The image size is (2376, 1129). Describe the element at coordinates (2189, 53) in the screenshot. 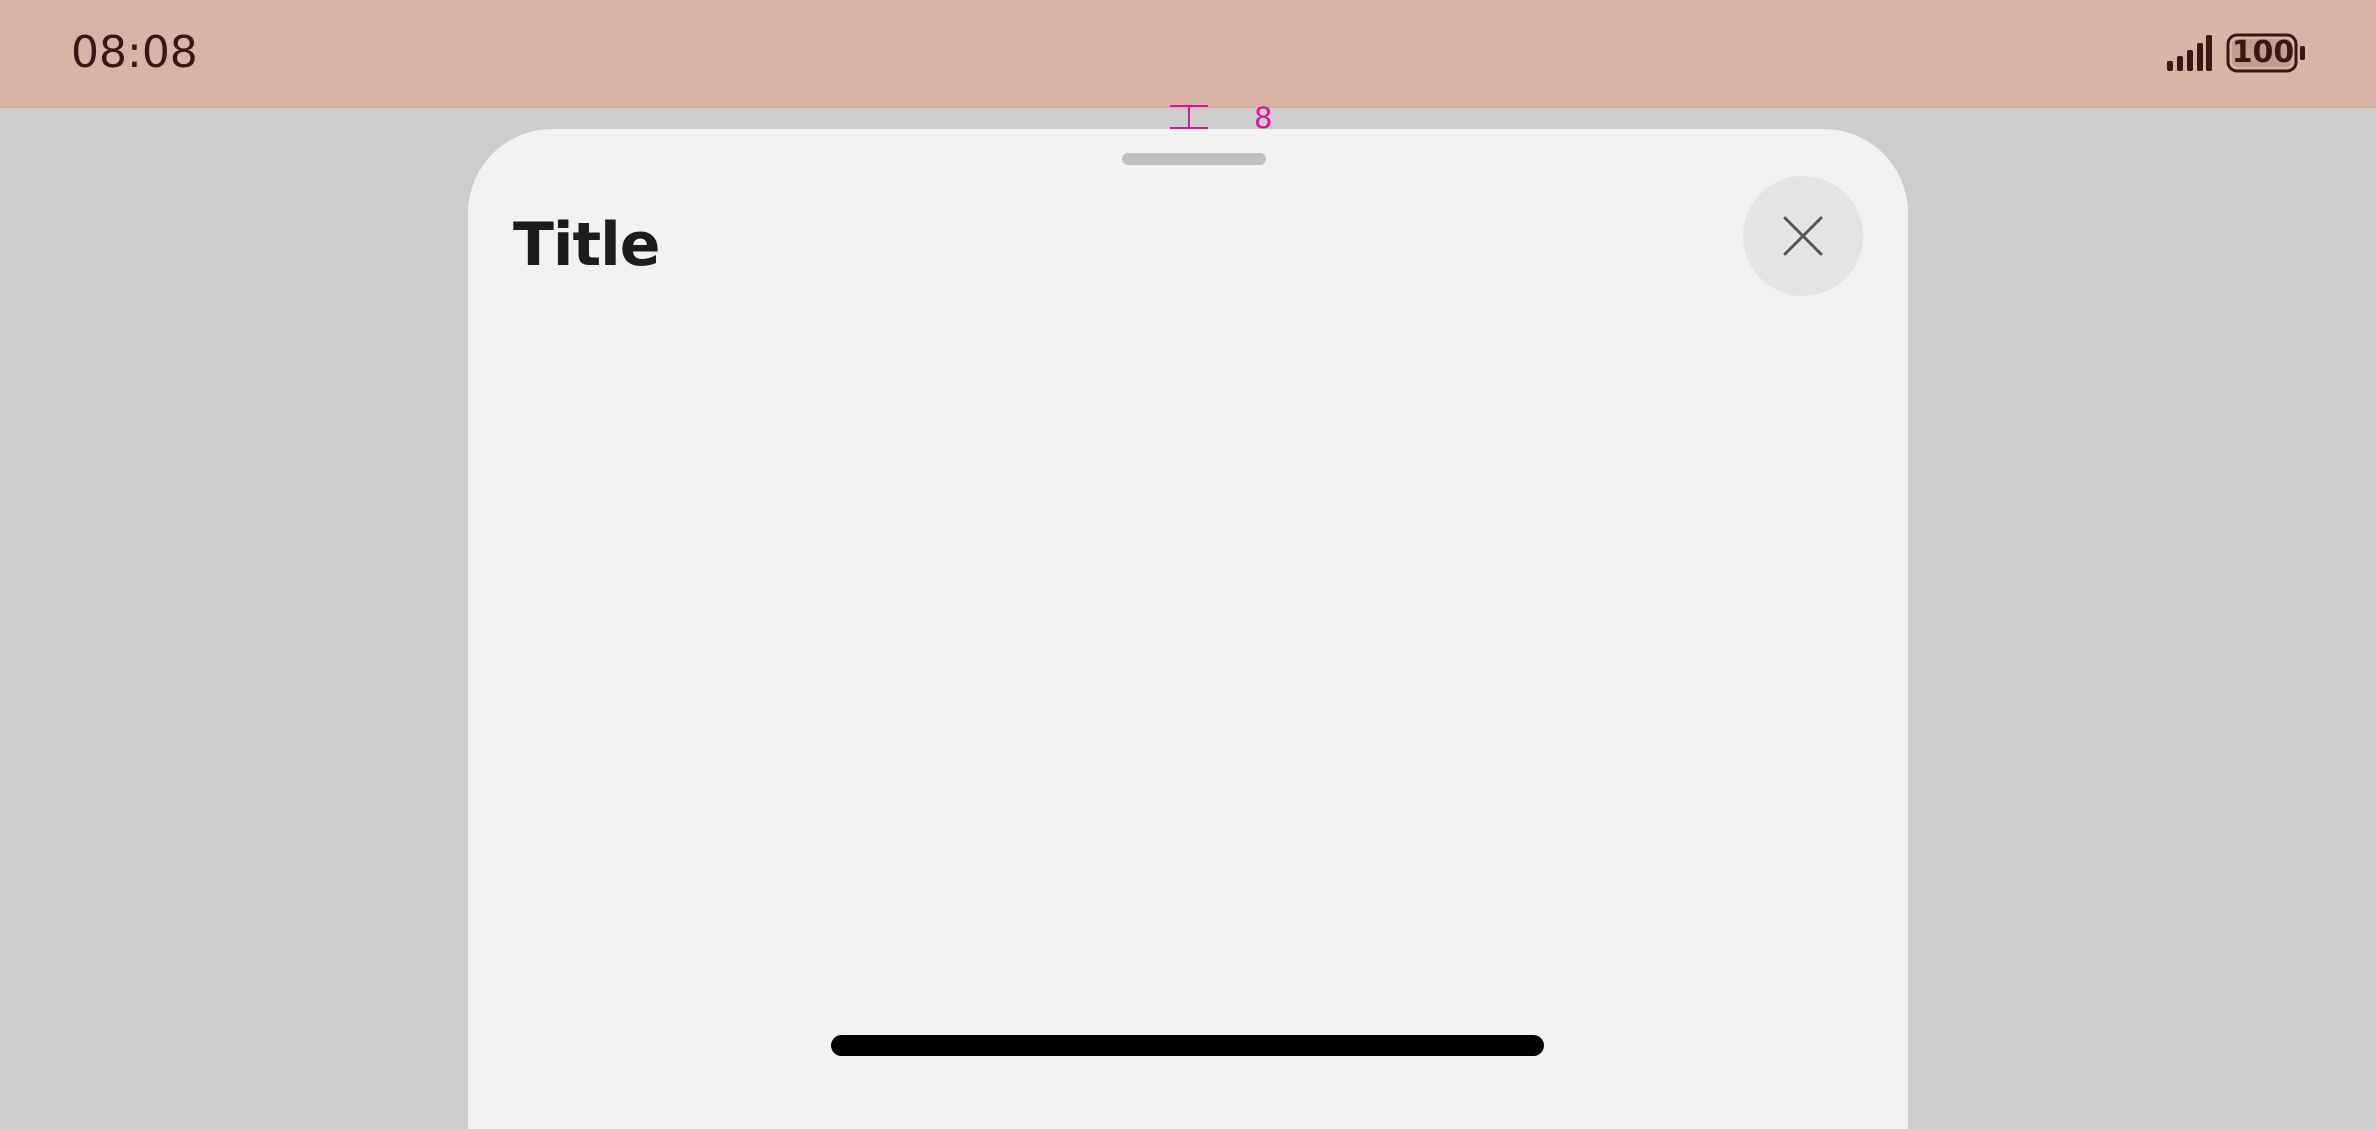

I see `cellular-signal-icon` at that location.